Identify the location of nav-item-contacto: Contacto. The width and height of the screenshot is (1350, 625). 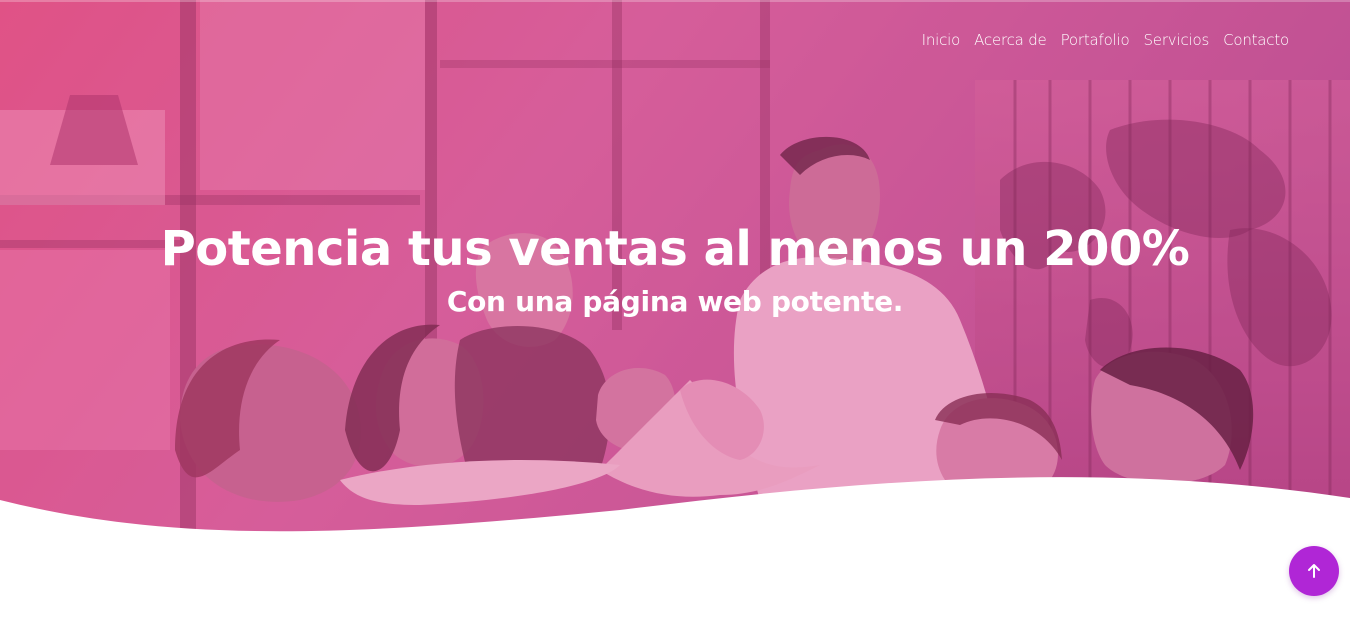
(1256, 40).